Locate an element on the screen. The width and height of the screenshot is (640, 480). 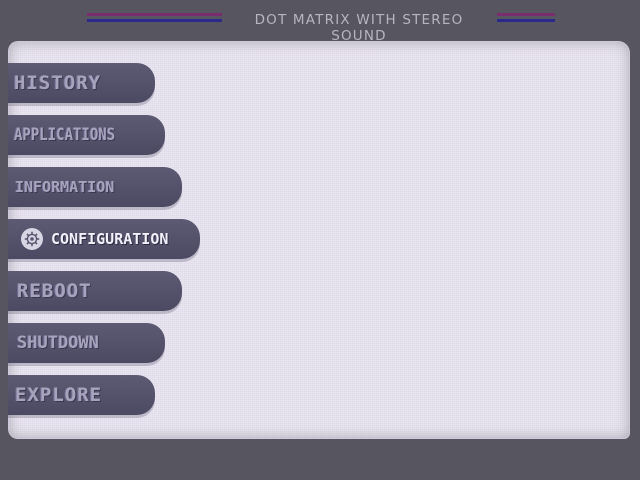
menu-item-label: EXPLORE is located at coordinates (59, 395).